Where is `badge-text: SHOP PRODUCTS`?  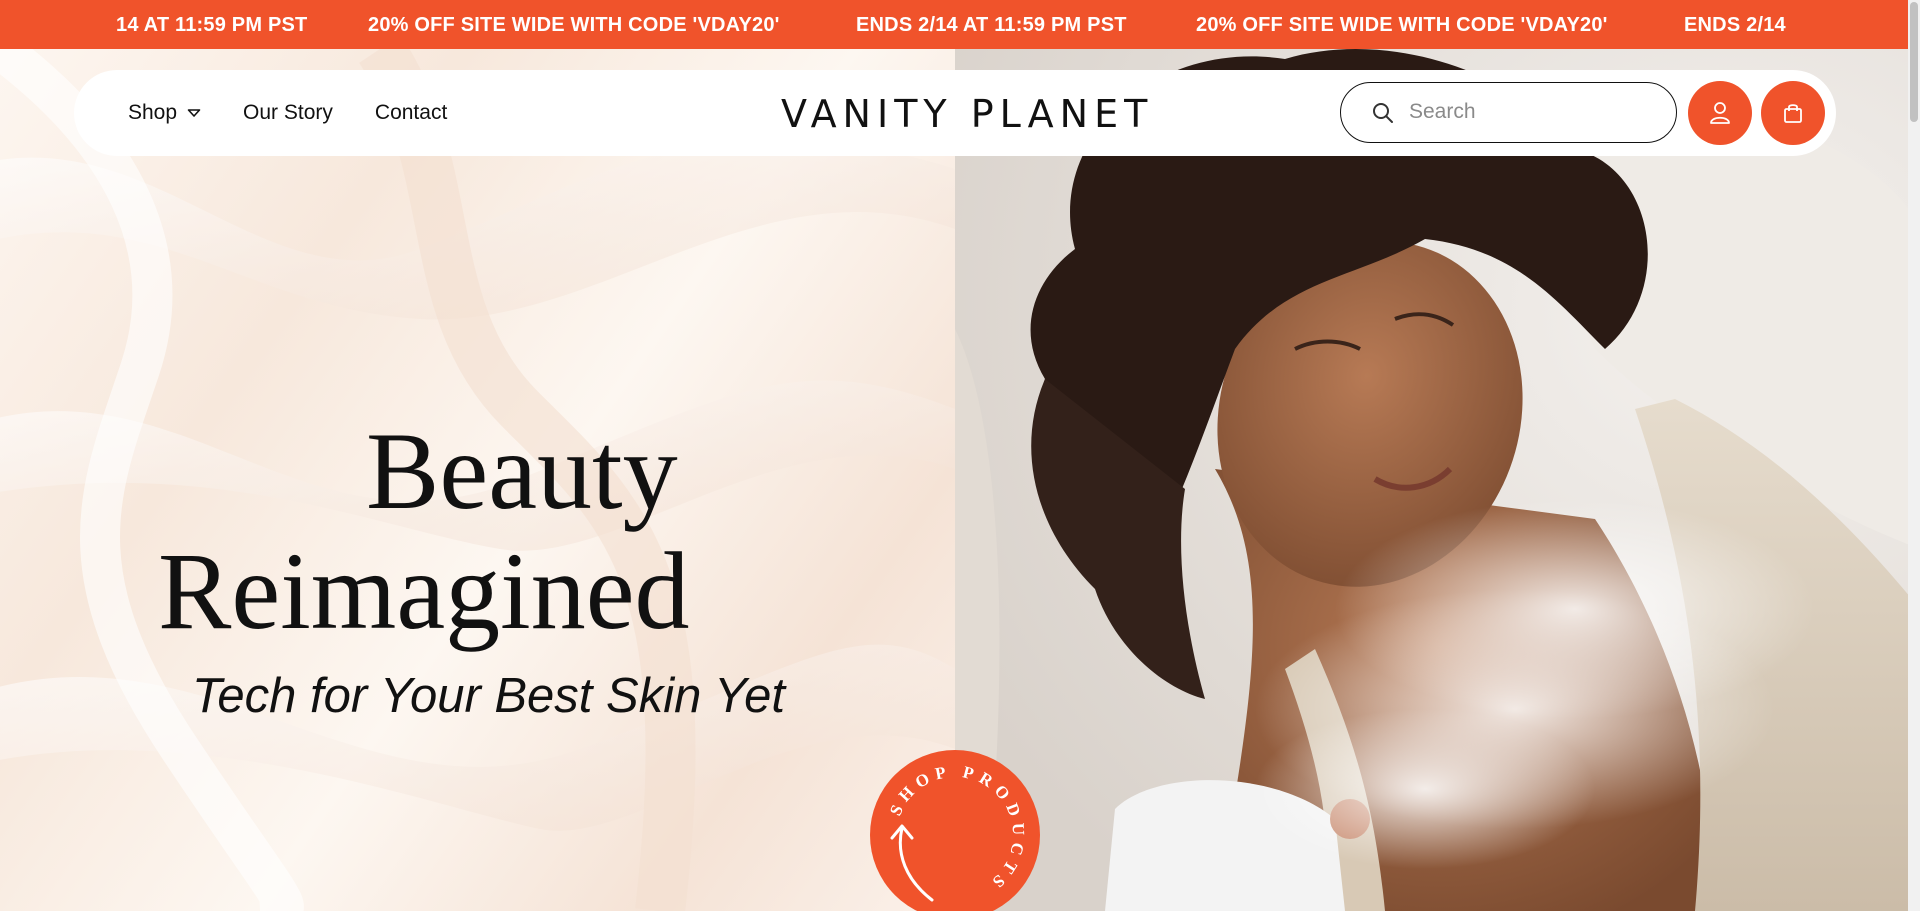 badge-text: SHOP PRODUCTS is located at coordinates (954, 828).